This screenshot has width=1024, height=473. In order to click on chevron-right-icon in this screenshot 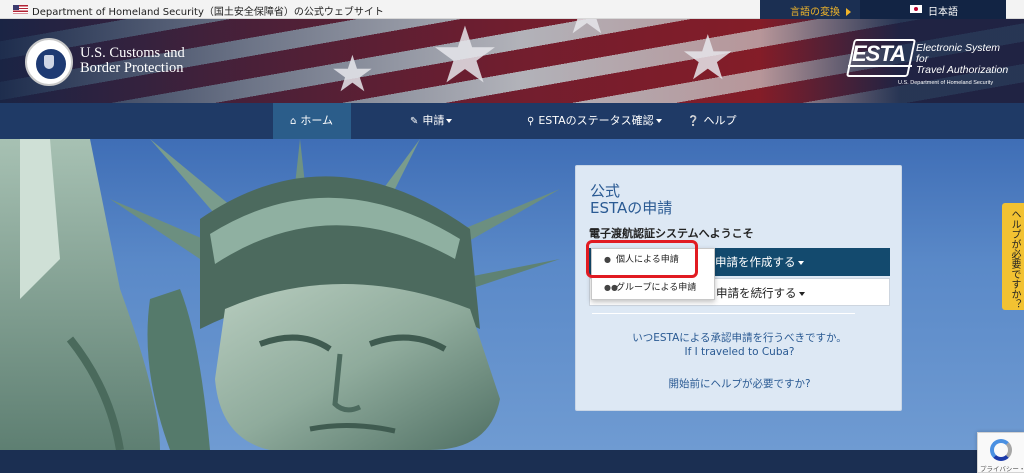, I will do `click(848, 12)`.